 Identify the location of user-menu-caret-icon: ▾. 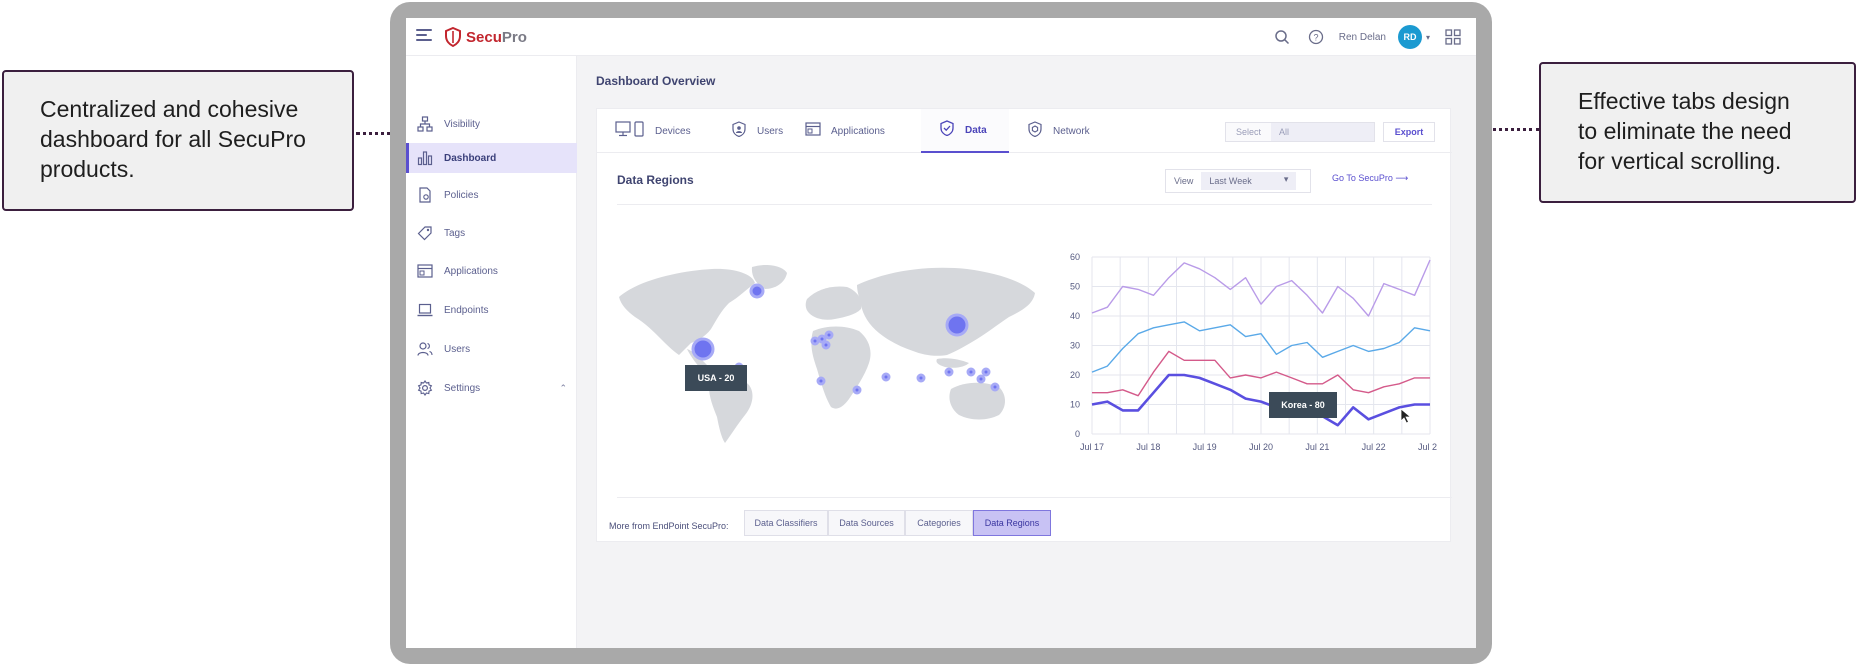
(1428, 37).